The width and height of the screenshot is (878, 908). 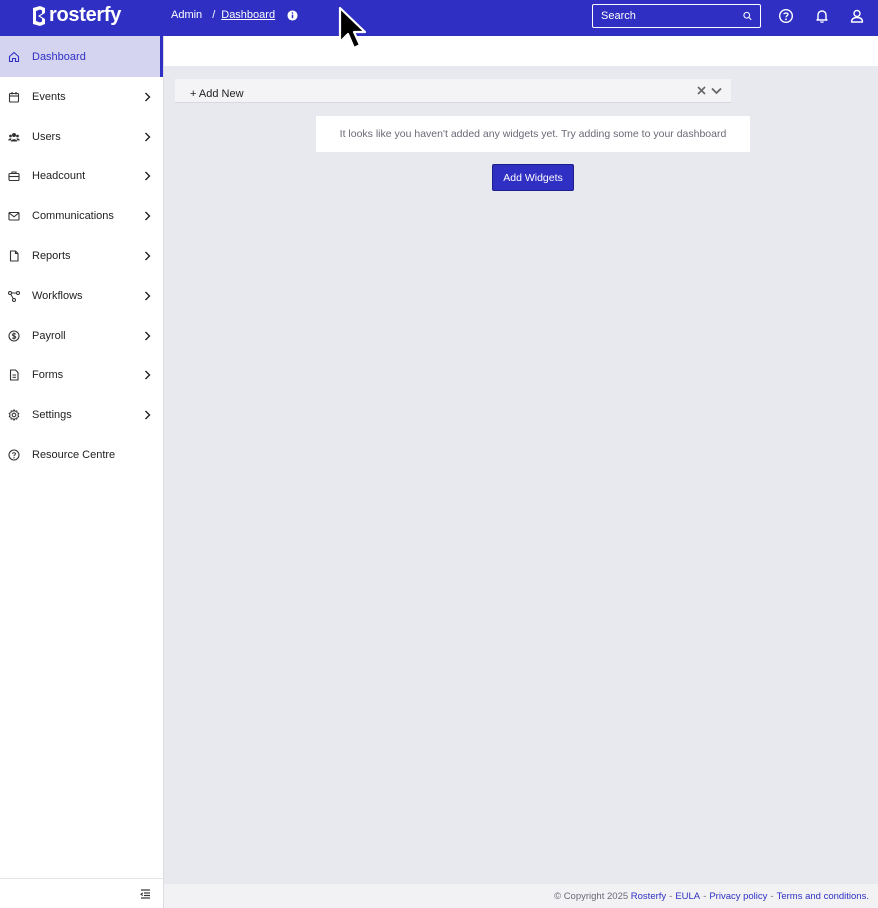 I want to click on sidebar-item-dashboard: Dashboard, so click(x=81, y=56).